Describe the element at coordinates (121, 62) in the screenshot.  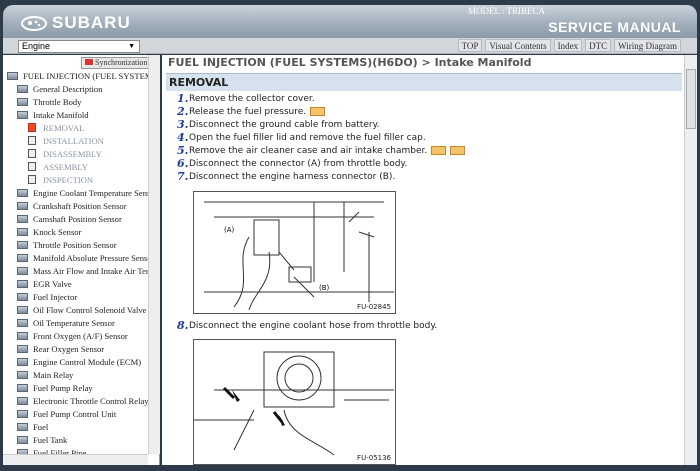
I see `sync-label: Synchronization` at that location.